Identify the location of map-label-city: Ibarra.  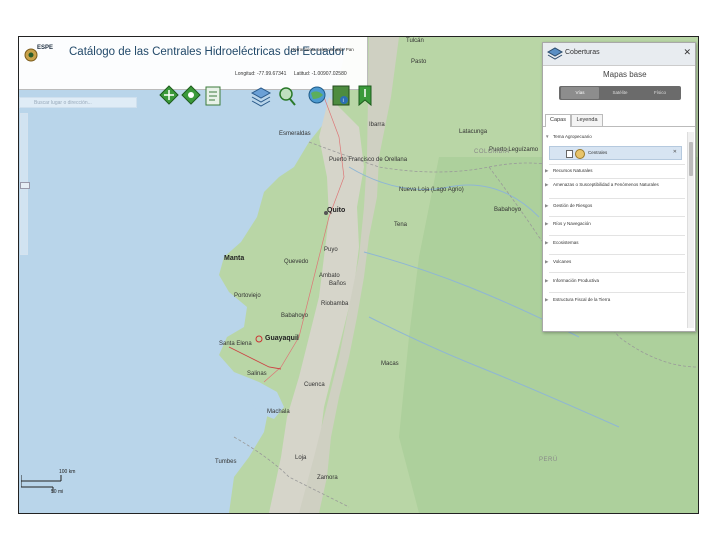
(377, 125).